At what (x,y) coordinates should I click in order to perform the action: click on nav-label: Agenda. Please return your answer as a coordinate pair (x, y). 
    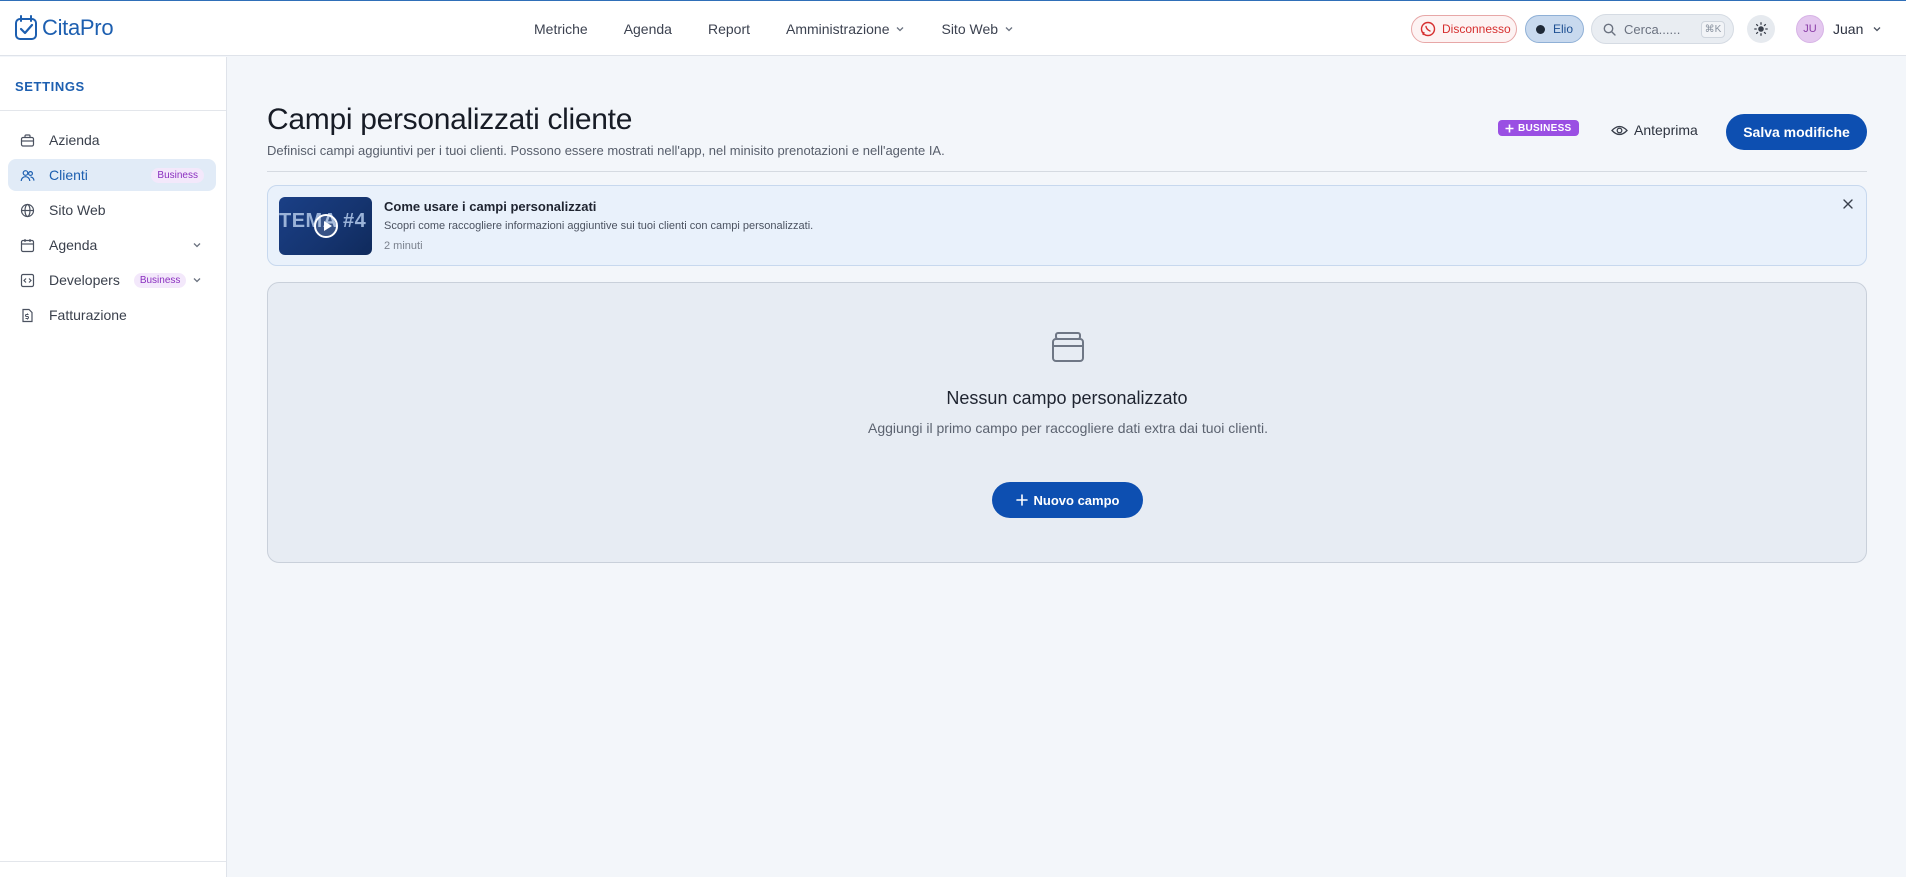
    Looking at the image, I should click on (647, 29).